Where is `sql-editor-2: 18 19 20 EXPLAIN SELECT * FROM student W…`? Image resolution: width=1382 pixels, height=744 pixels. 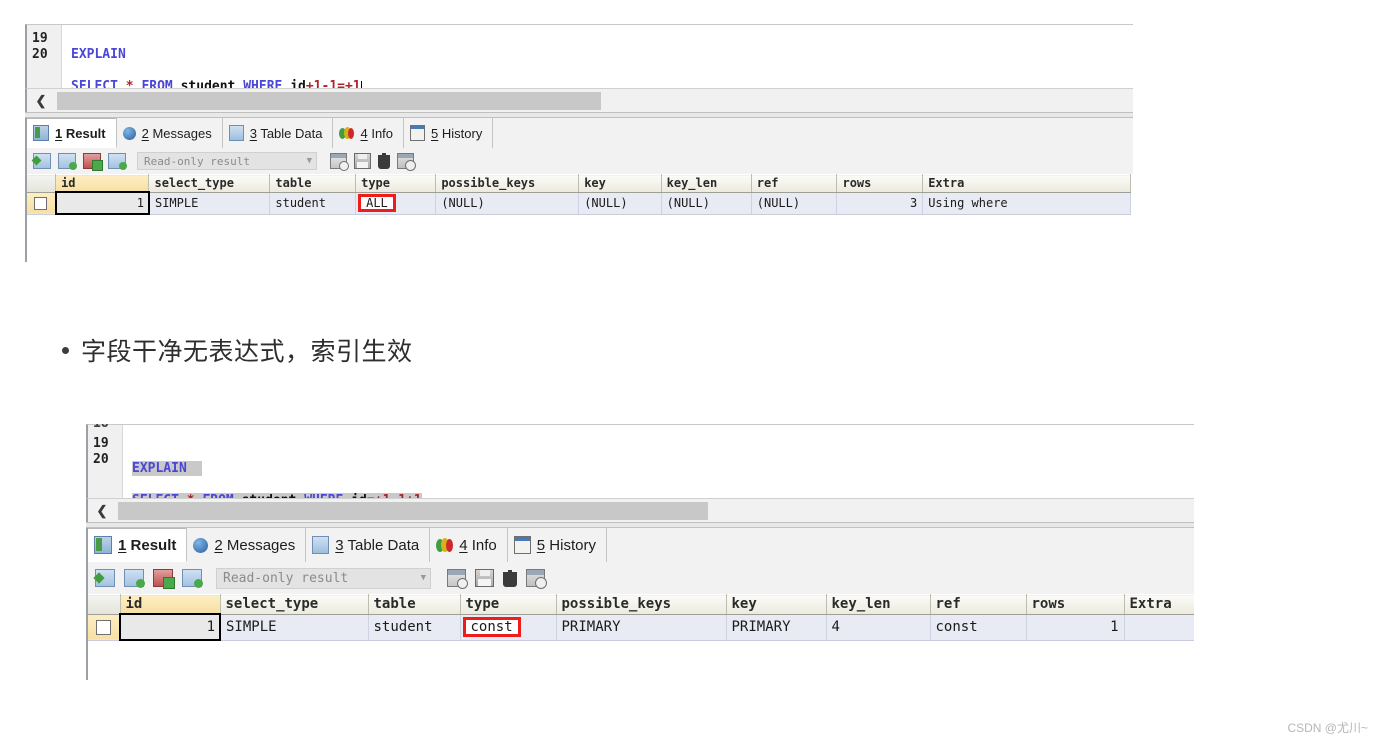
sql-editor-2: 18 19 20 EXPLAIN SELECT * FROM student W… is located at coordinates (640, 466).